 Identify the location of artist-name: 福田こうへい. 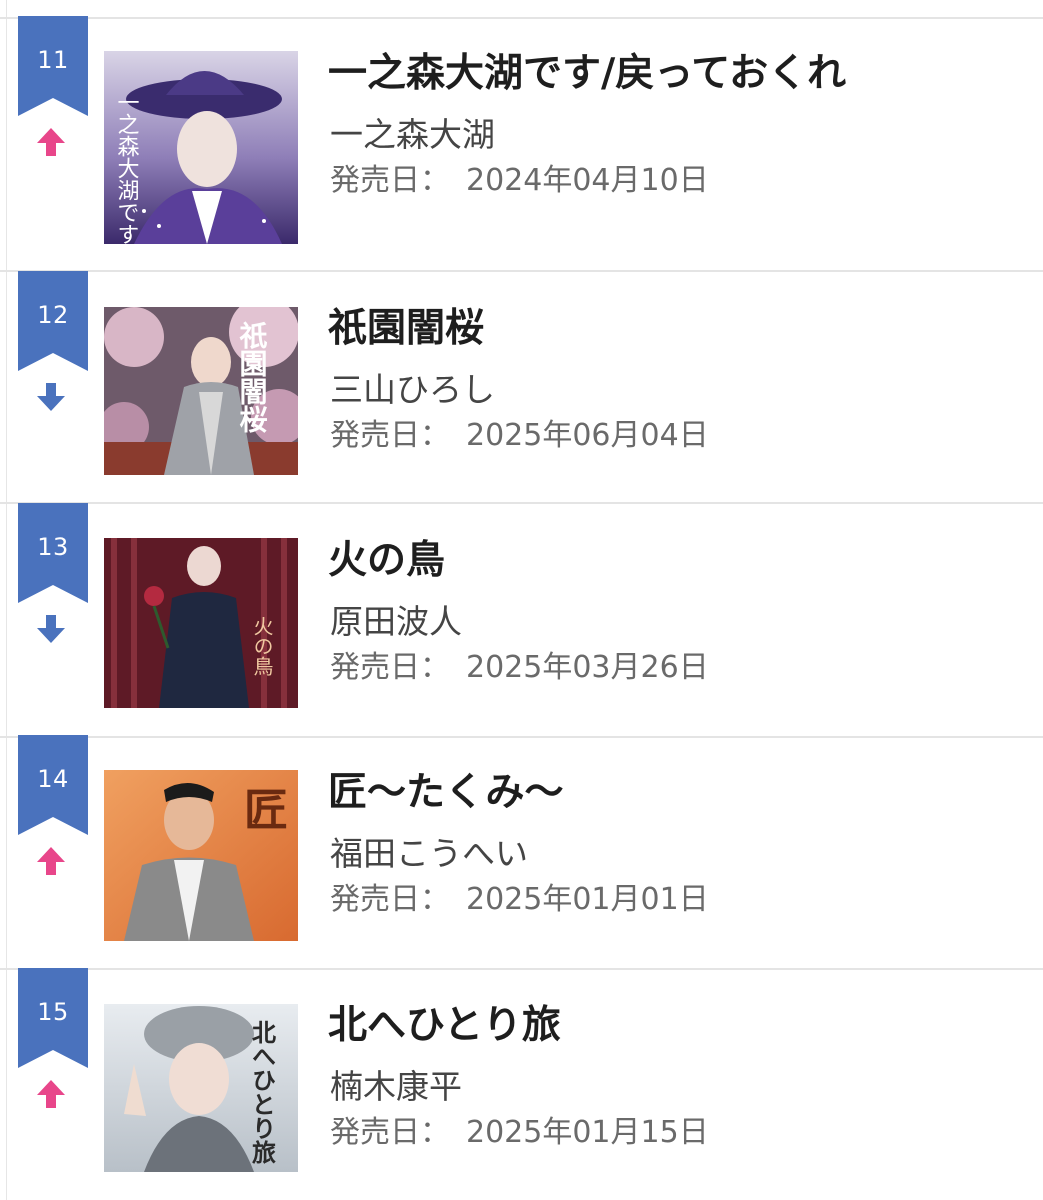
(429, 853).